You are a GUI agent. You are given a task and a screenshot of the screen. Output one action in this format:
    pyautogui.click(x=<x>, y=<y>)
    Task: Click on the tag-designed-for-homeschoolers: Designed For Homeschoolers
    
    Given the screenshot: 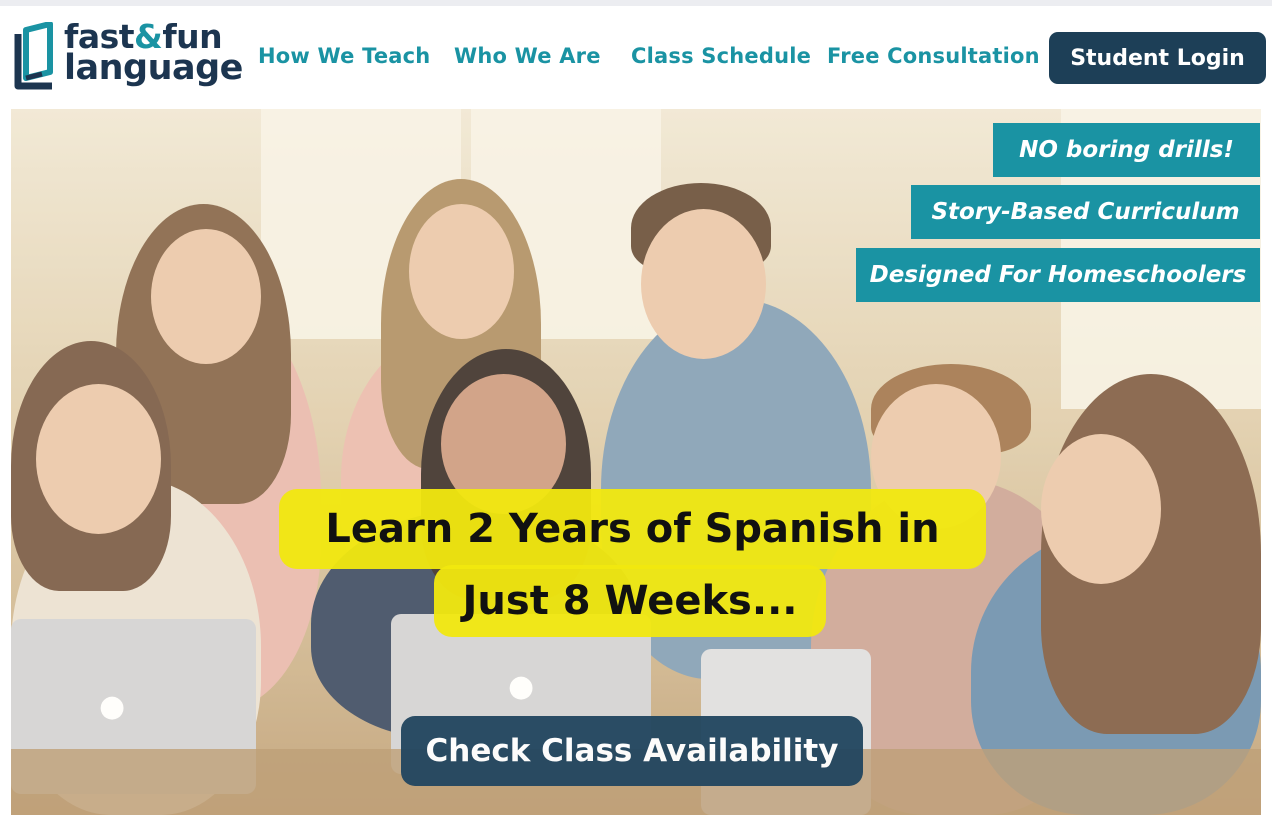 What is the action you would take?
    pyautogui.click(x=1058, y=275)
    